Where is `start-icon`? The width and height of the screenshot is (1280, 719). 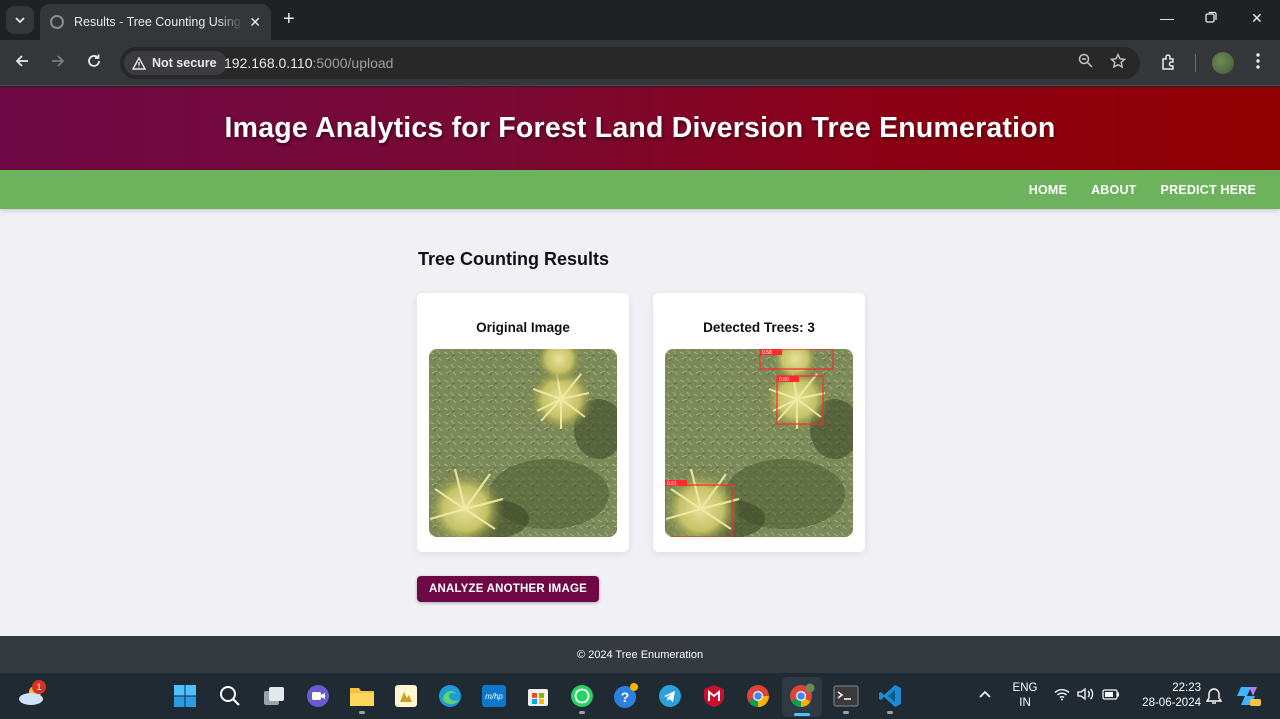
start-icon is located at coordinates (185, 696).